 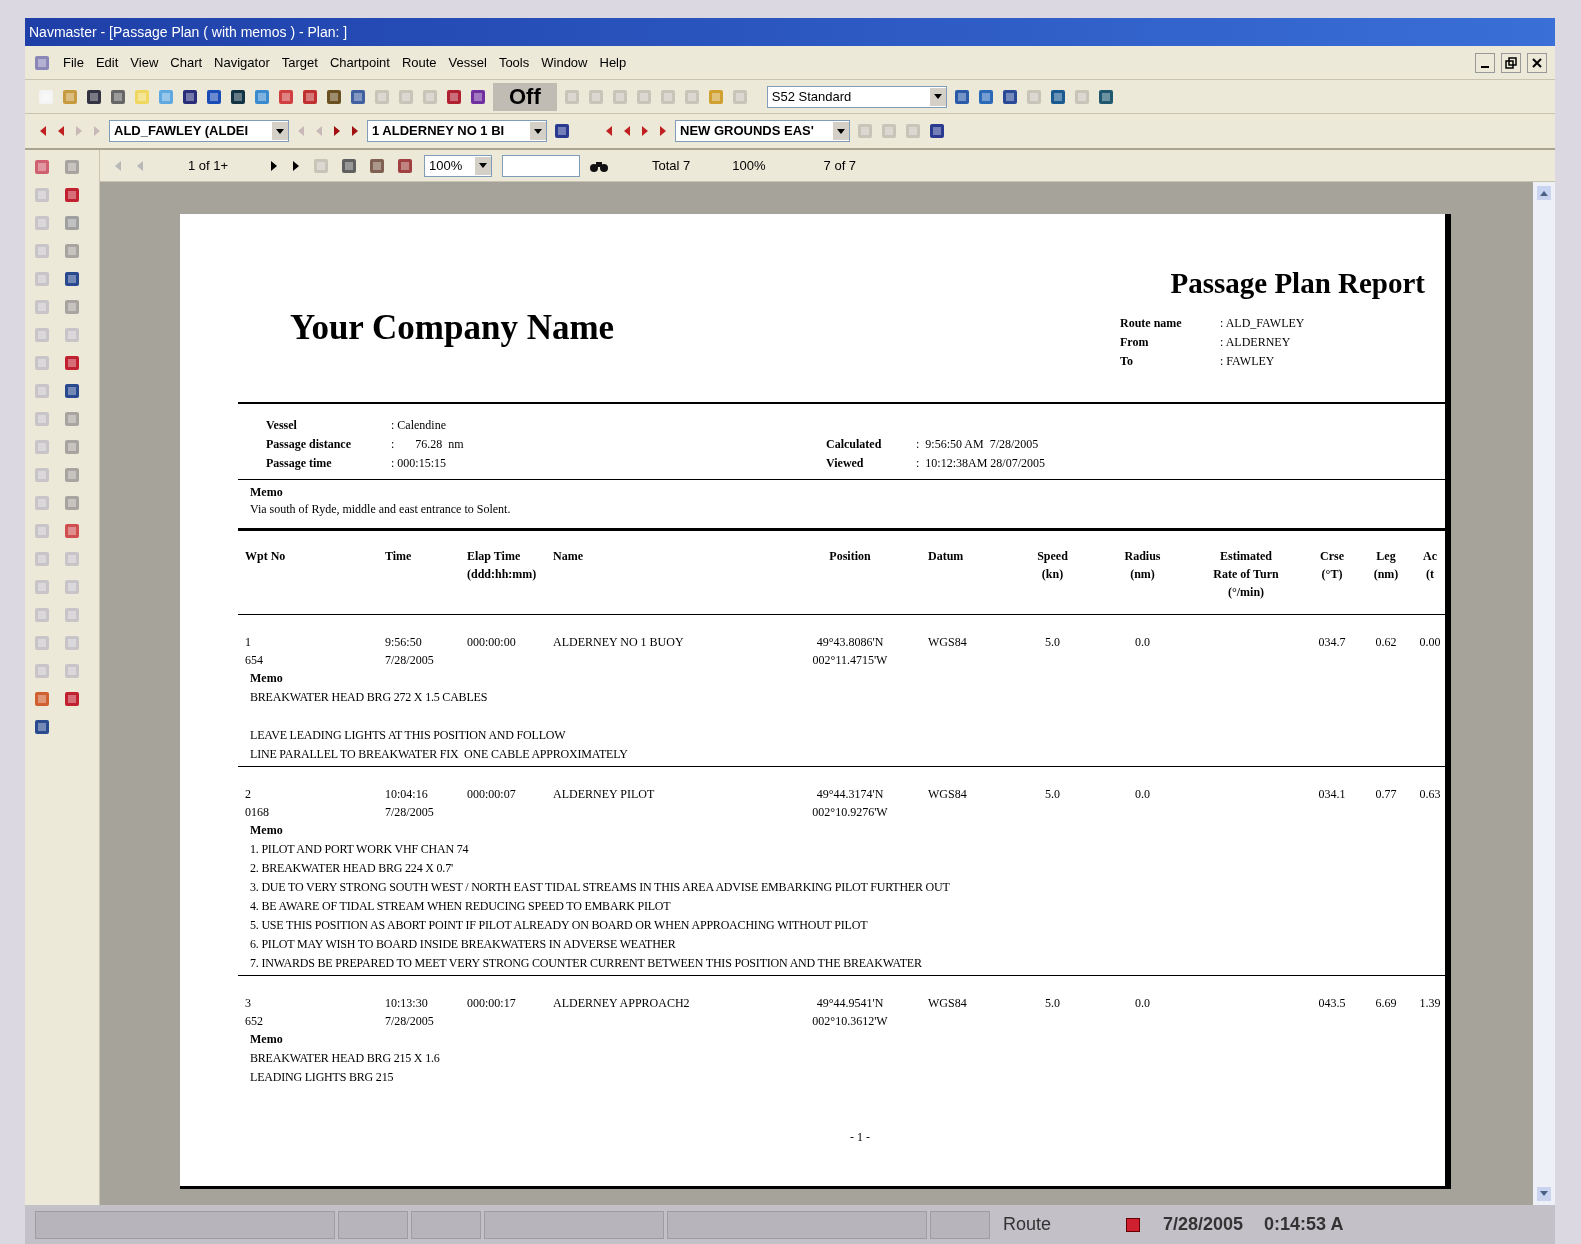 What do you see at coordinates (439, 754) in the screenshot?
I see `memo-line: LINE PARALLEL TO BREAKWATER FIX ONE CABLE APPROXIMATELY` at bounding box center [439, 754].